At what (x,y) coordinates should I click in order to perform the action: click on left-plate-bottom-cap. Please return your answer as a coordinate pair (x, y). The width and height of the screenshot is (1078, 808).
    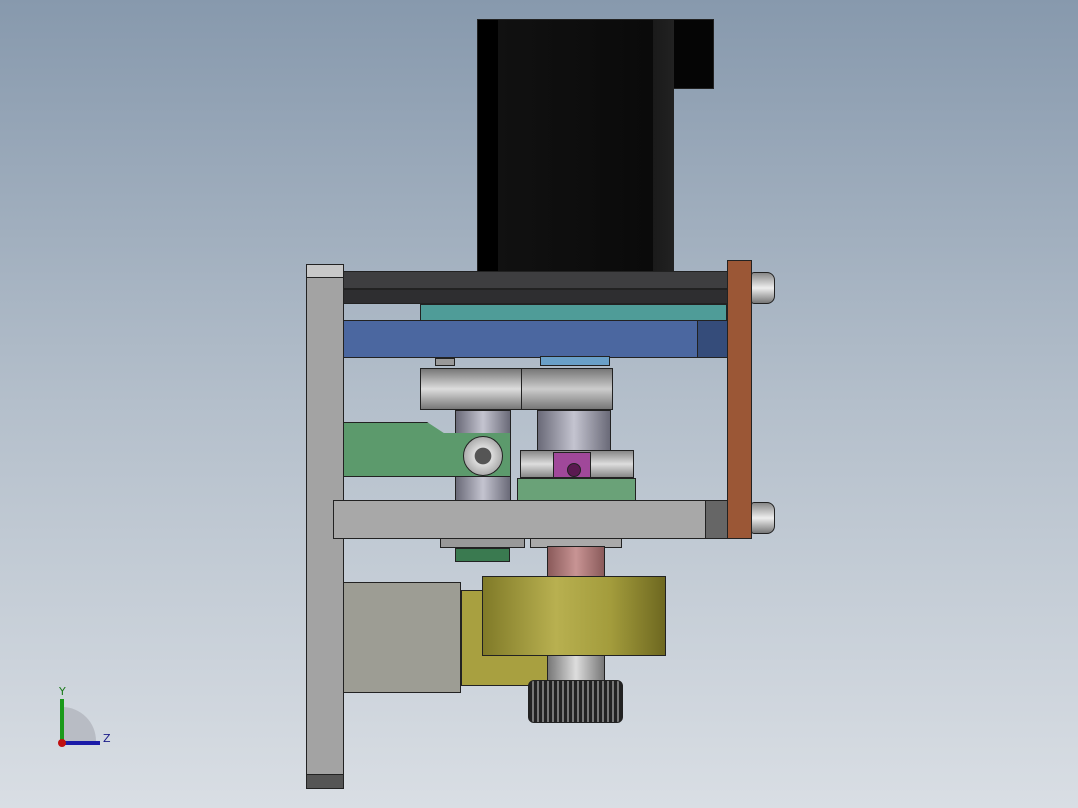
    Looking at the image, I should click on (325, 781).